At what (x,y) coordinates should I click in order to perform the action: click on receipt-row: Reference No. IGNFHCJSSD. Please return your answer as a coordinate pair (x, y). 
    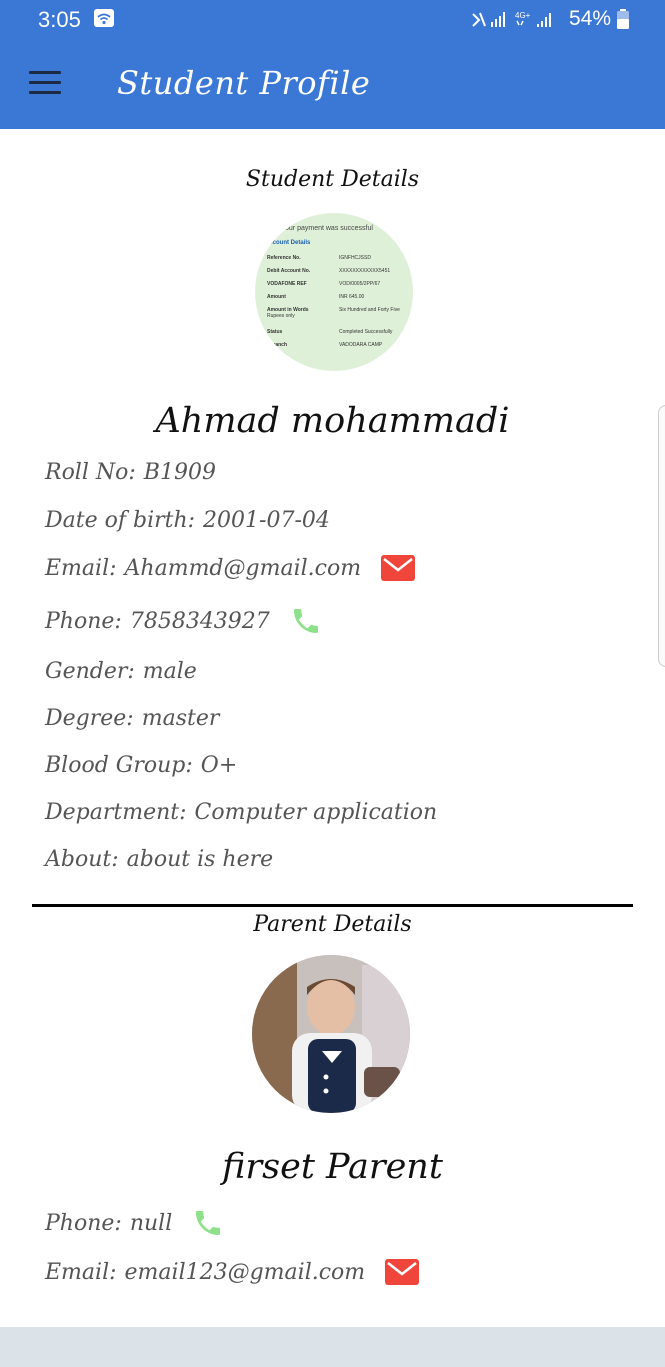
    Looking at the image, I should click on (319, 258).